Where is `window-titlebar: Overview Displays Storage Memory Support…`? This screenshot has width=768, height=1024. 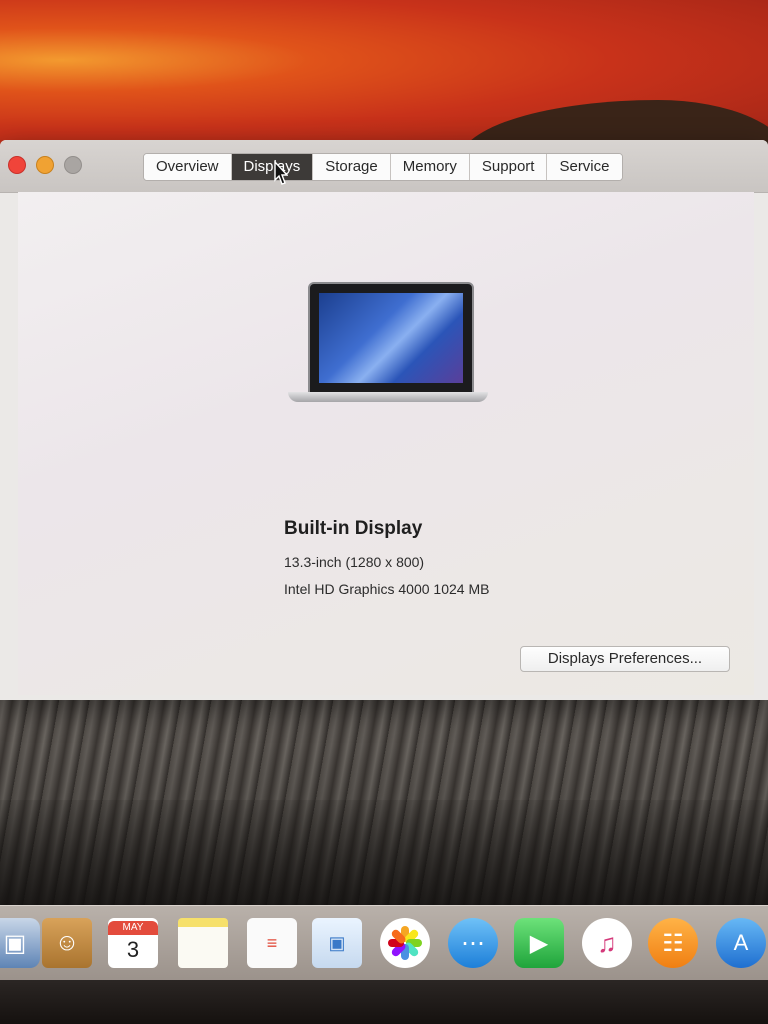
window-titlebar: Overview Displays Storage Memory Support… is located at coordinates (384, 166).